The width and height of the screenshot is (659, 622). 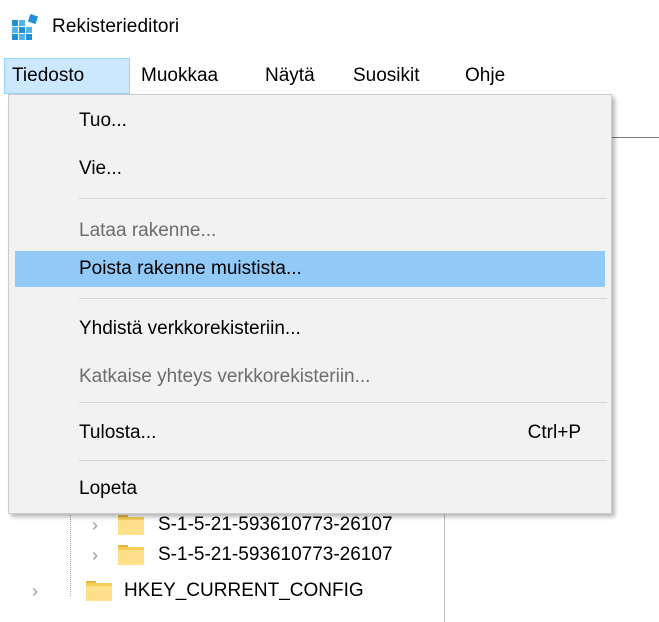 I want to click on tree-row-label: HKEY_CURRENT_CONFIG, so click(x=244, y=590).